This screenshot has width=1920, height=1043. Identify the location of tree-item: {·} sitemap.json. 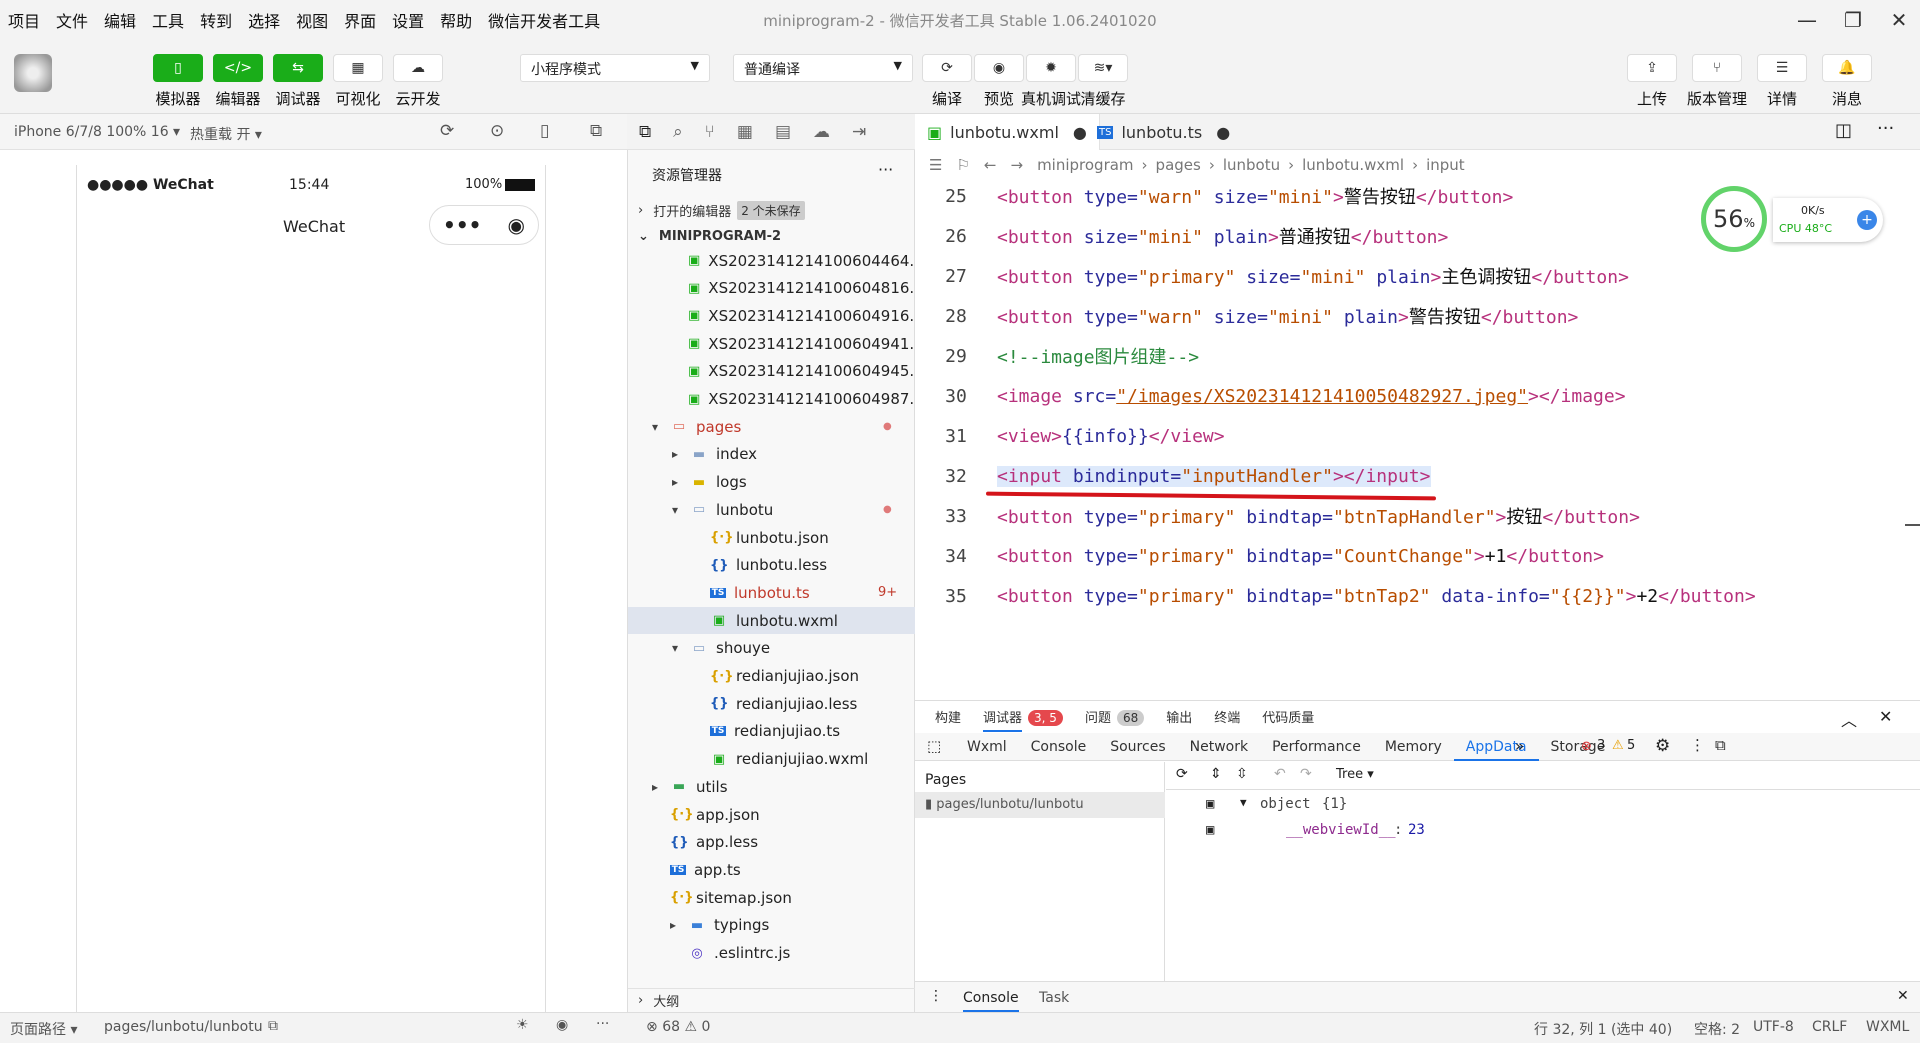
(772, 897).